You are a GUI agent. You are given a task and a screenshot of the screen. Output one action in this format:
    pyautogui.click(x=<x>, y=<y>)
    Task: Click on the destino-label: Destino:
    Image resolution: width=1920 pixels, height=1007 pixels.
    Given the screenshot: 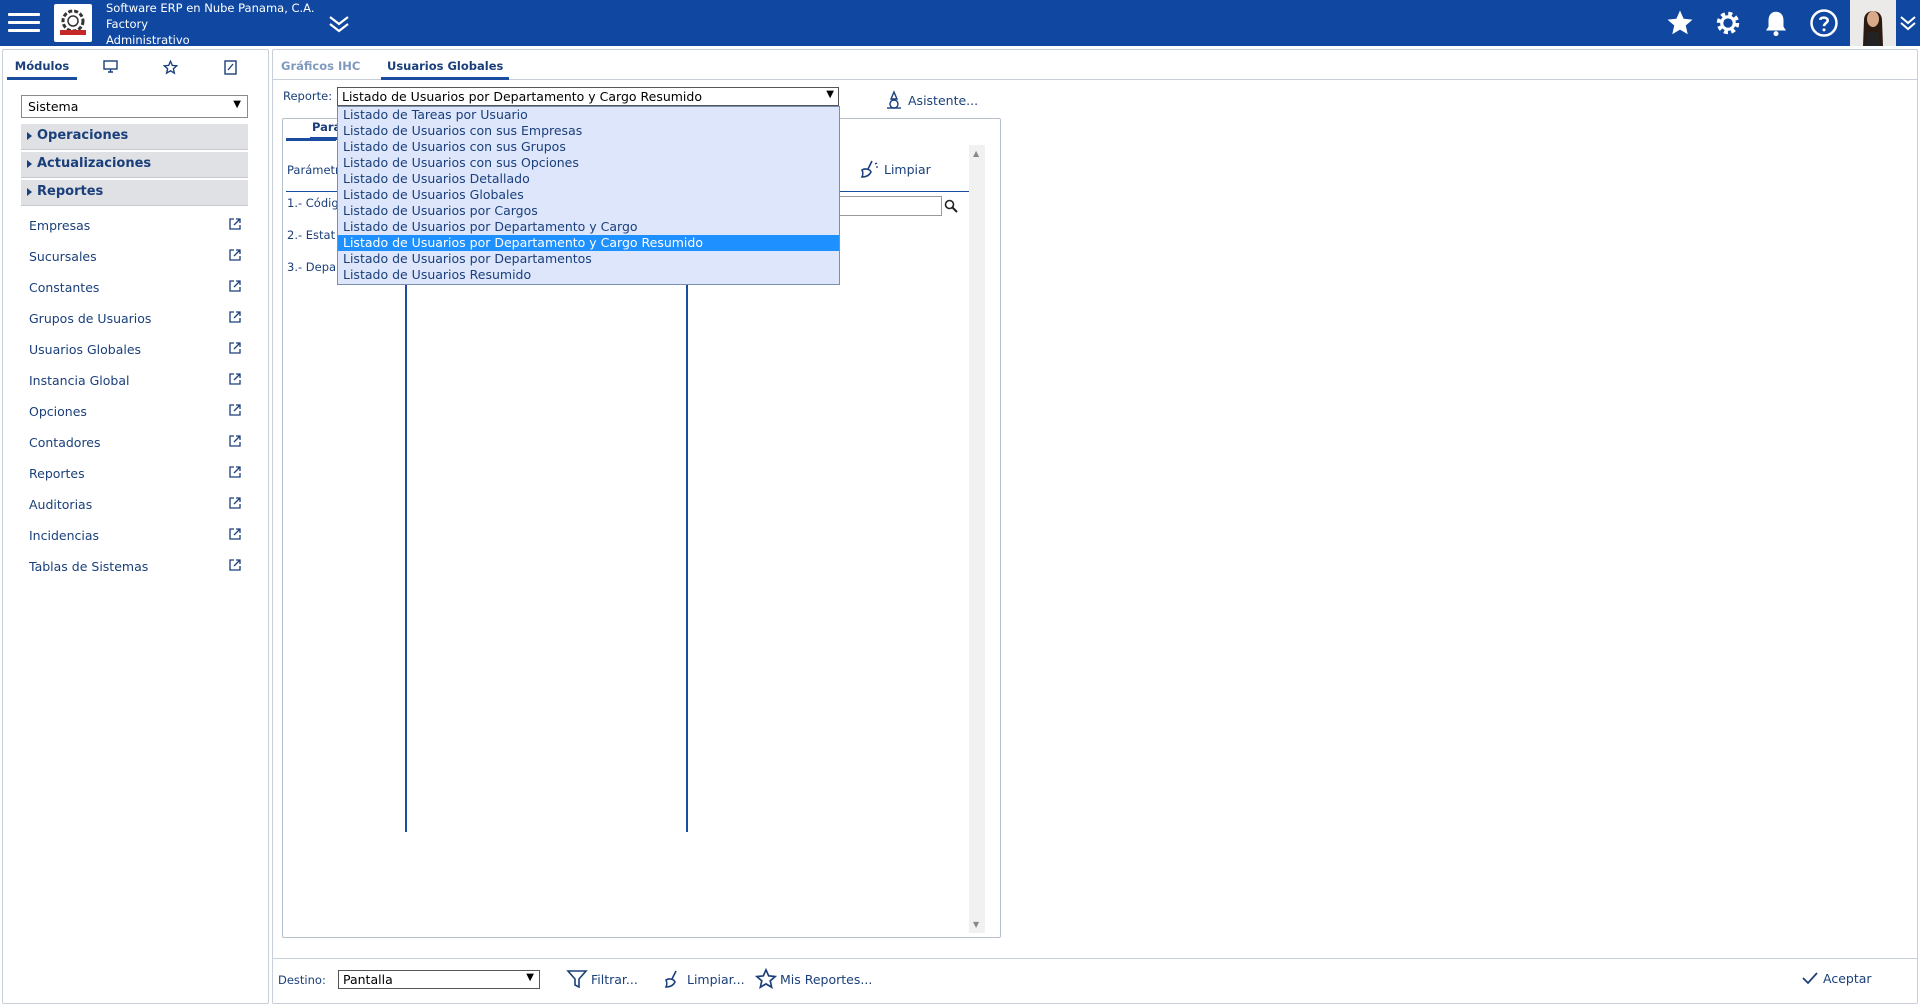 What is the action you would take?
    pyautogui.click(x=302, y=980)
    